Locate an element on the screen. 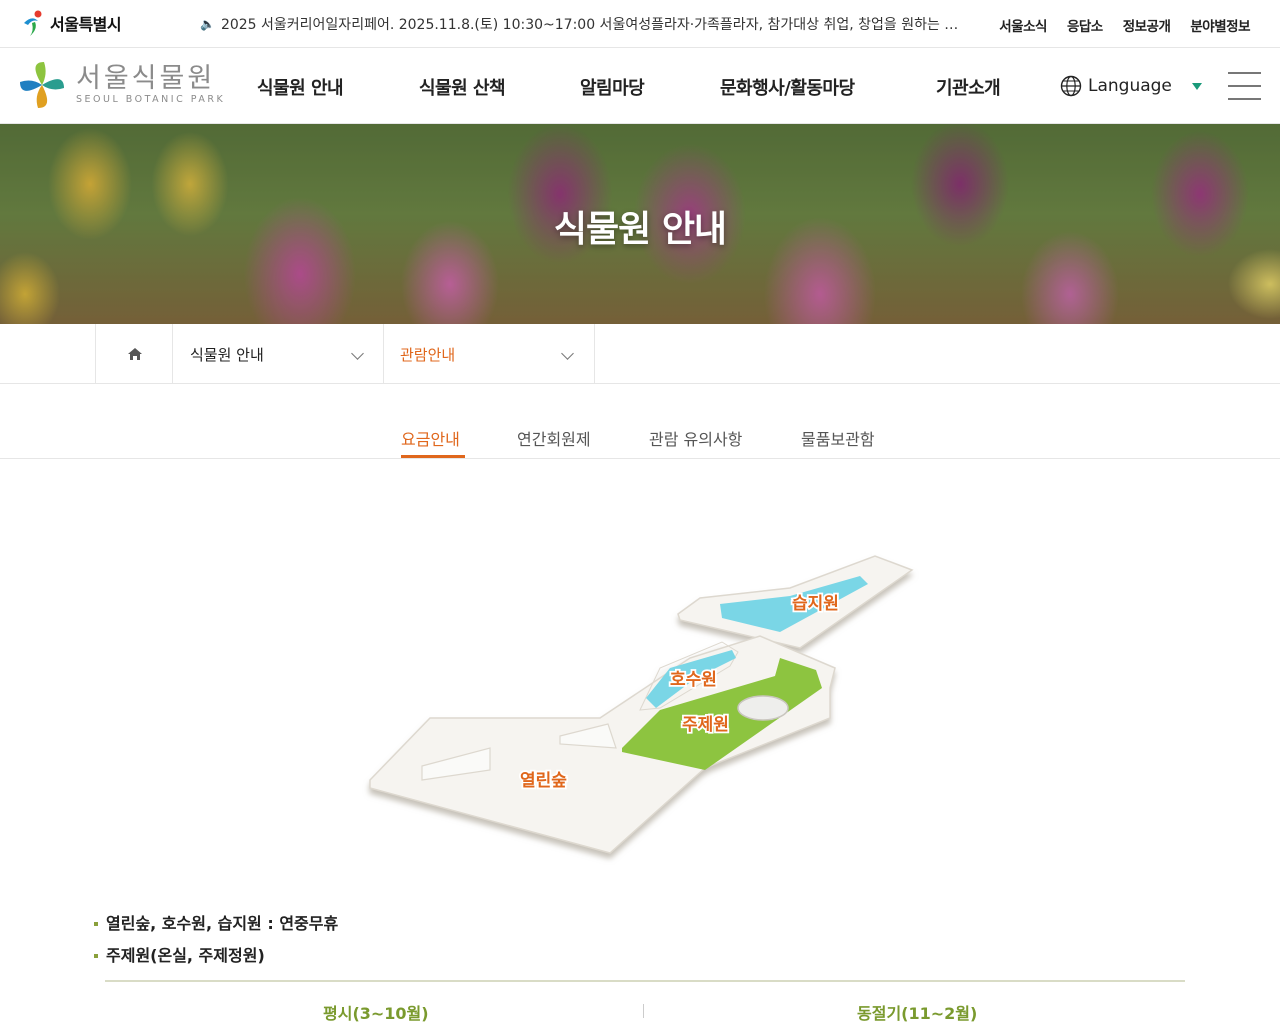 This screenshot has width=1280, height=1024. season-regular: 평시(3~10월) is located at coordinates (376, 1013).